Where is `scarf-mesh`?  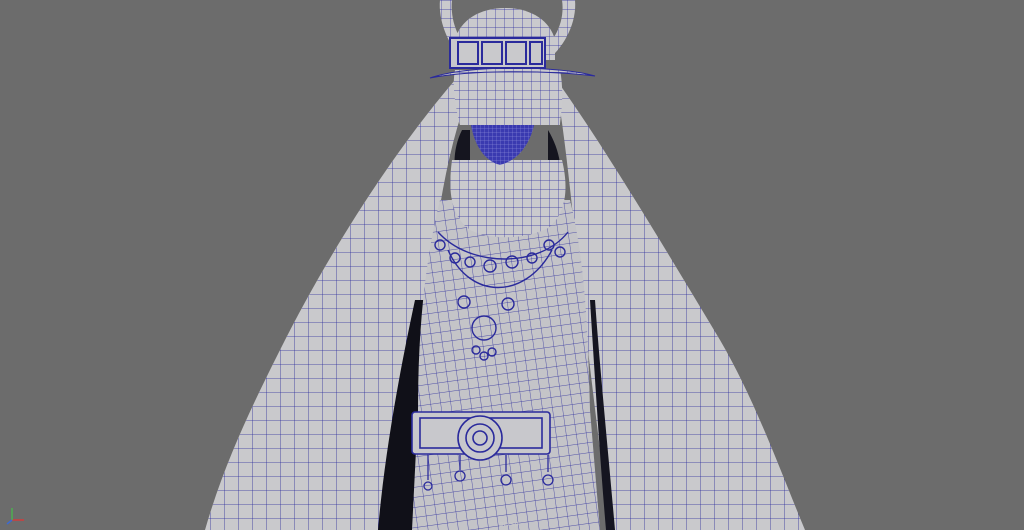 scarf-mesh is located at coordinates (508, 199).